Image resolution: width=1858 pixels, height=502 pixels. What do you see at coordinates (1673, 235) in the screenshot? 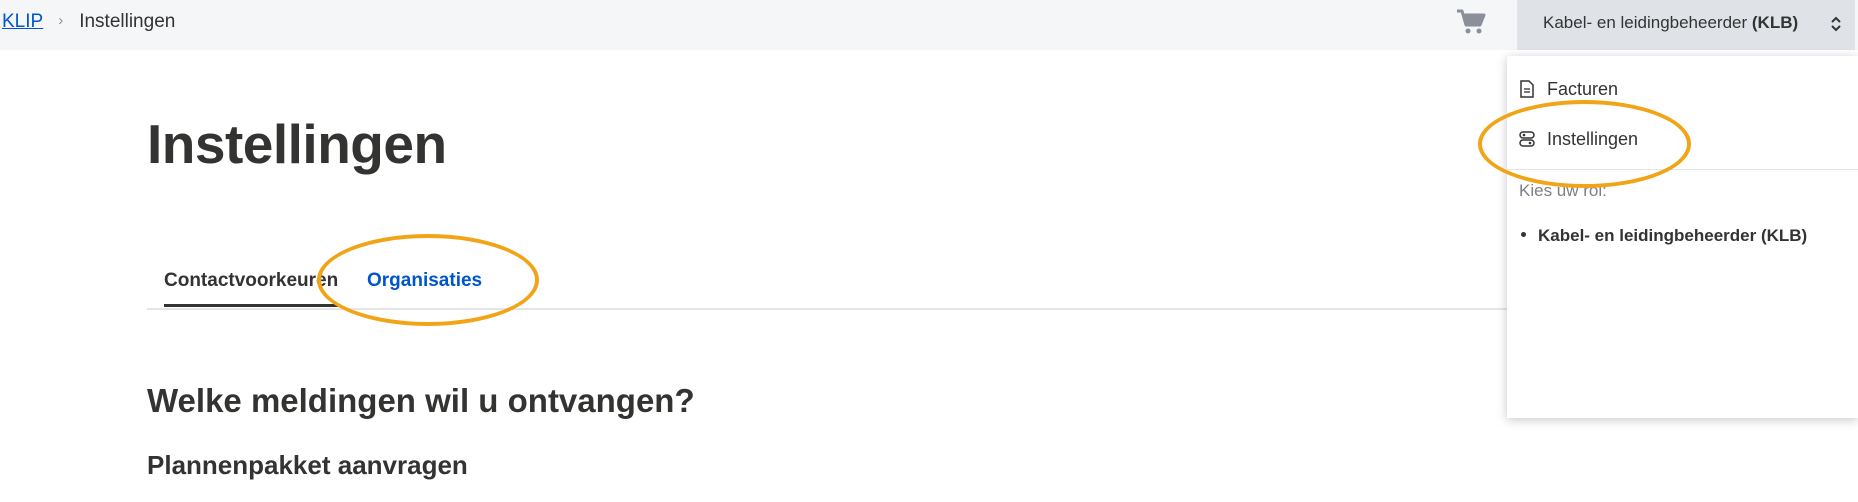
I see `role-option-label: Kabel- en leidingbeheerder (KLB)` at bounding box center [1673, 235].